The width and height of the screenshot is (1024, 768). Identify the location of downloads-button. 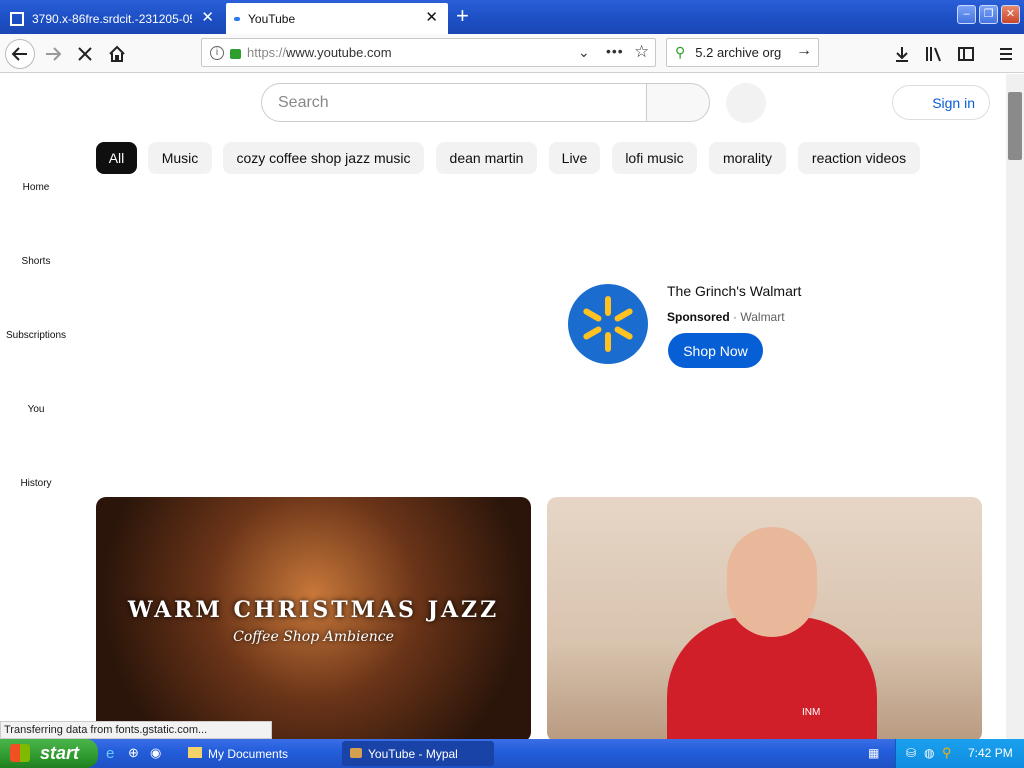
(902, 54).